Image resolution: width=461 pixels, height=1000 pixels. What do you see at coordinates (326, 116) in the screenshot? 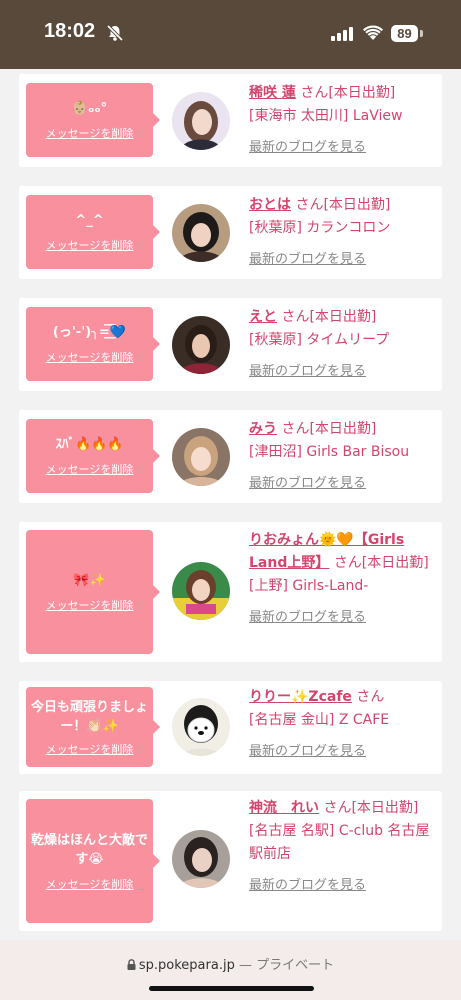
I see `shop-name: [東海市 太田川] LaView` at bounding box center [326, 116].